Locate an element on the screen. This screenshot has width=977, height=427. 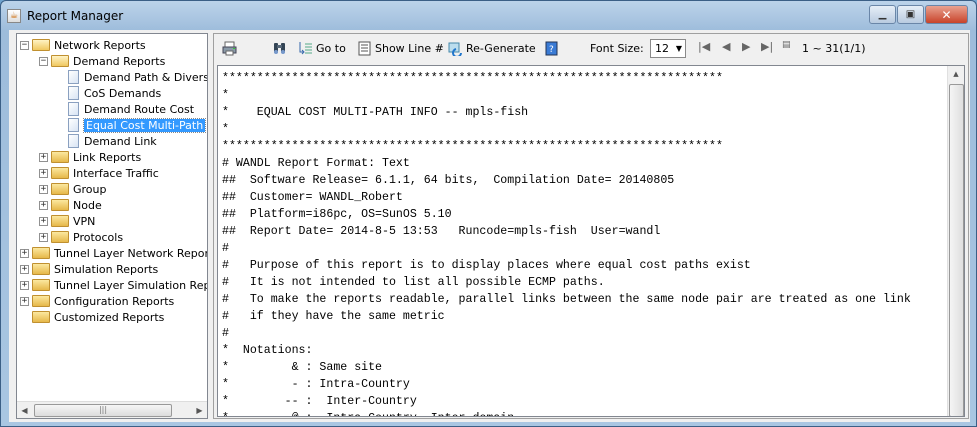
tree-node: − Network Reports is located at coordinates (83, 45).